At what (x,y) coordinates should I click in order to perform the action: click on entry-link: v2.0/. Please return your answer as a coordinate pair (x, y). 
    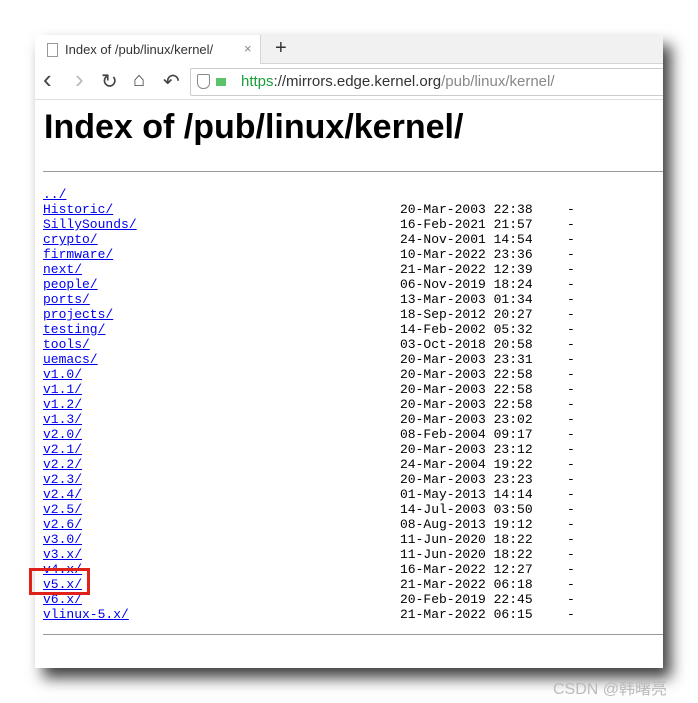
    Looking at the image, I should click on (62, 434).